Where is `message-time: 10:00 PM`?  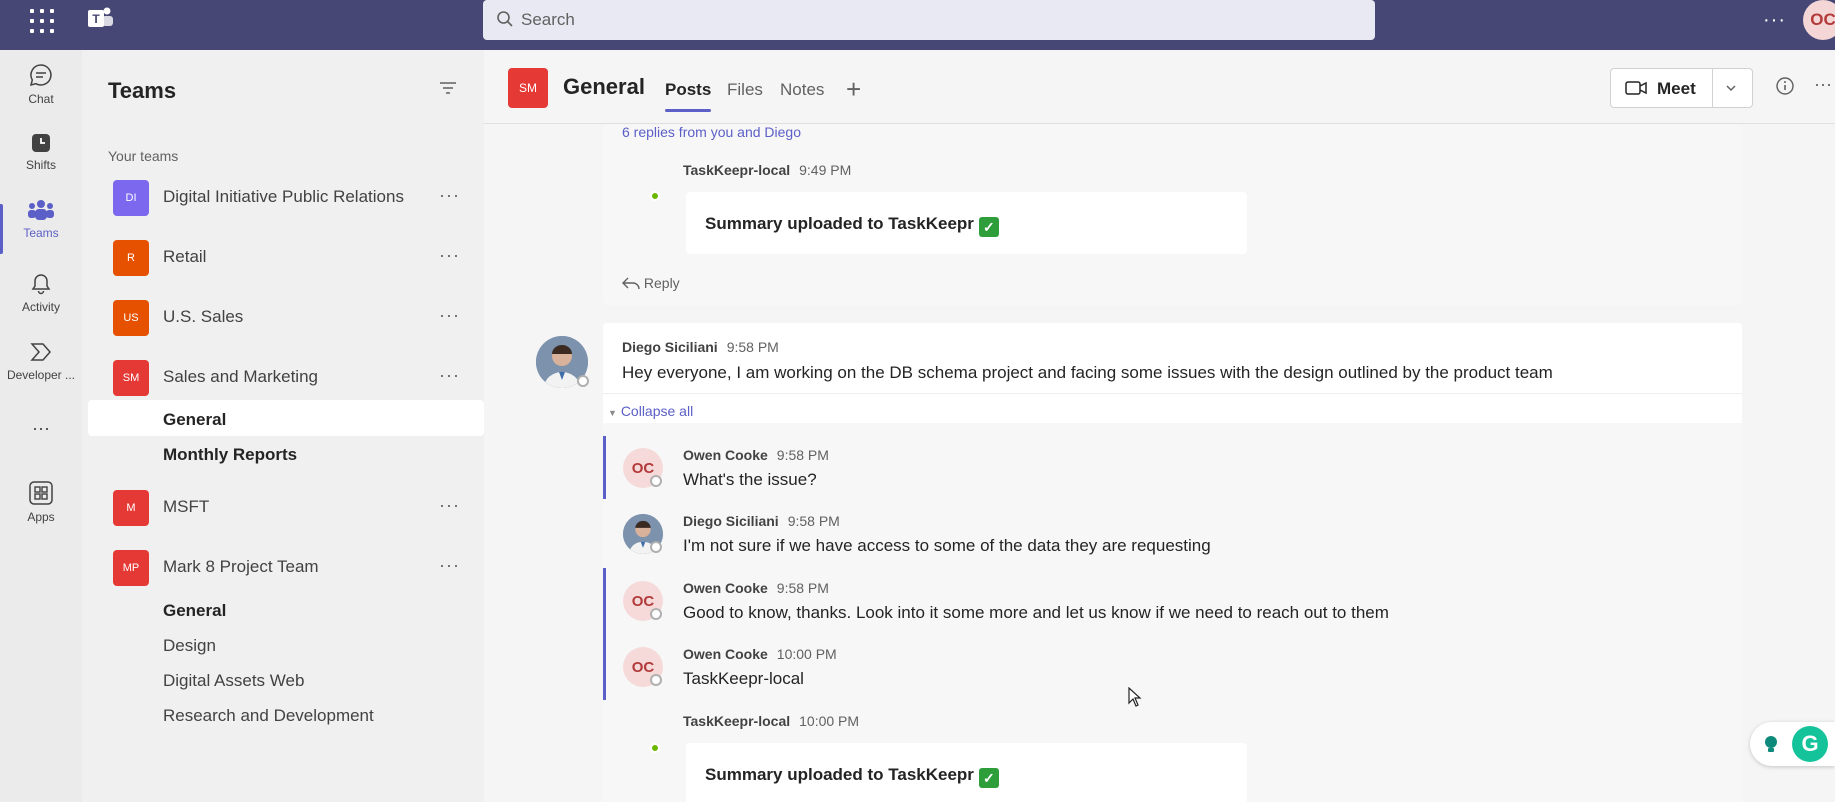
message-time: 10:00 PM is located at coordinates (806, 654).